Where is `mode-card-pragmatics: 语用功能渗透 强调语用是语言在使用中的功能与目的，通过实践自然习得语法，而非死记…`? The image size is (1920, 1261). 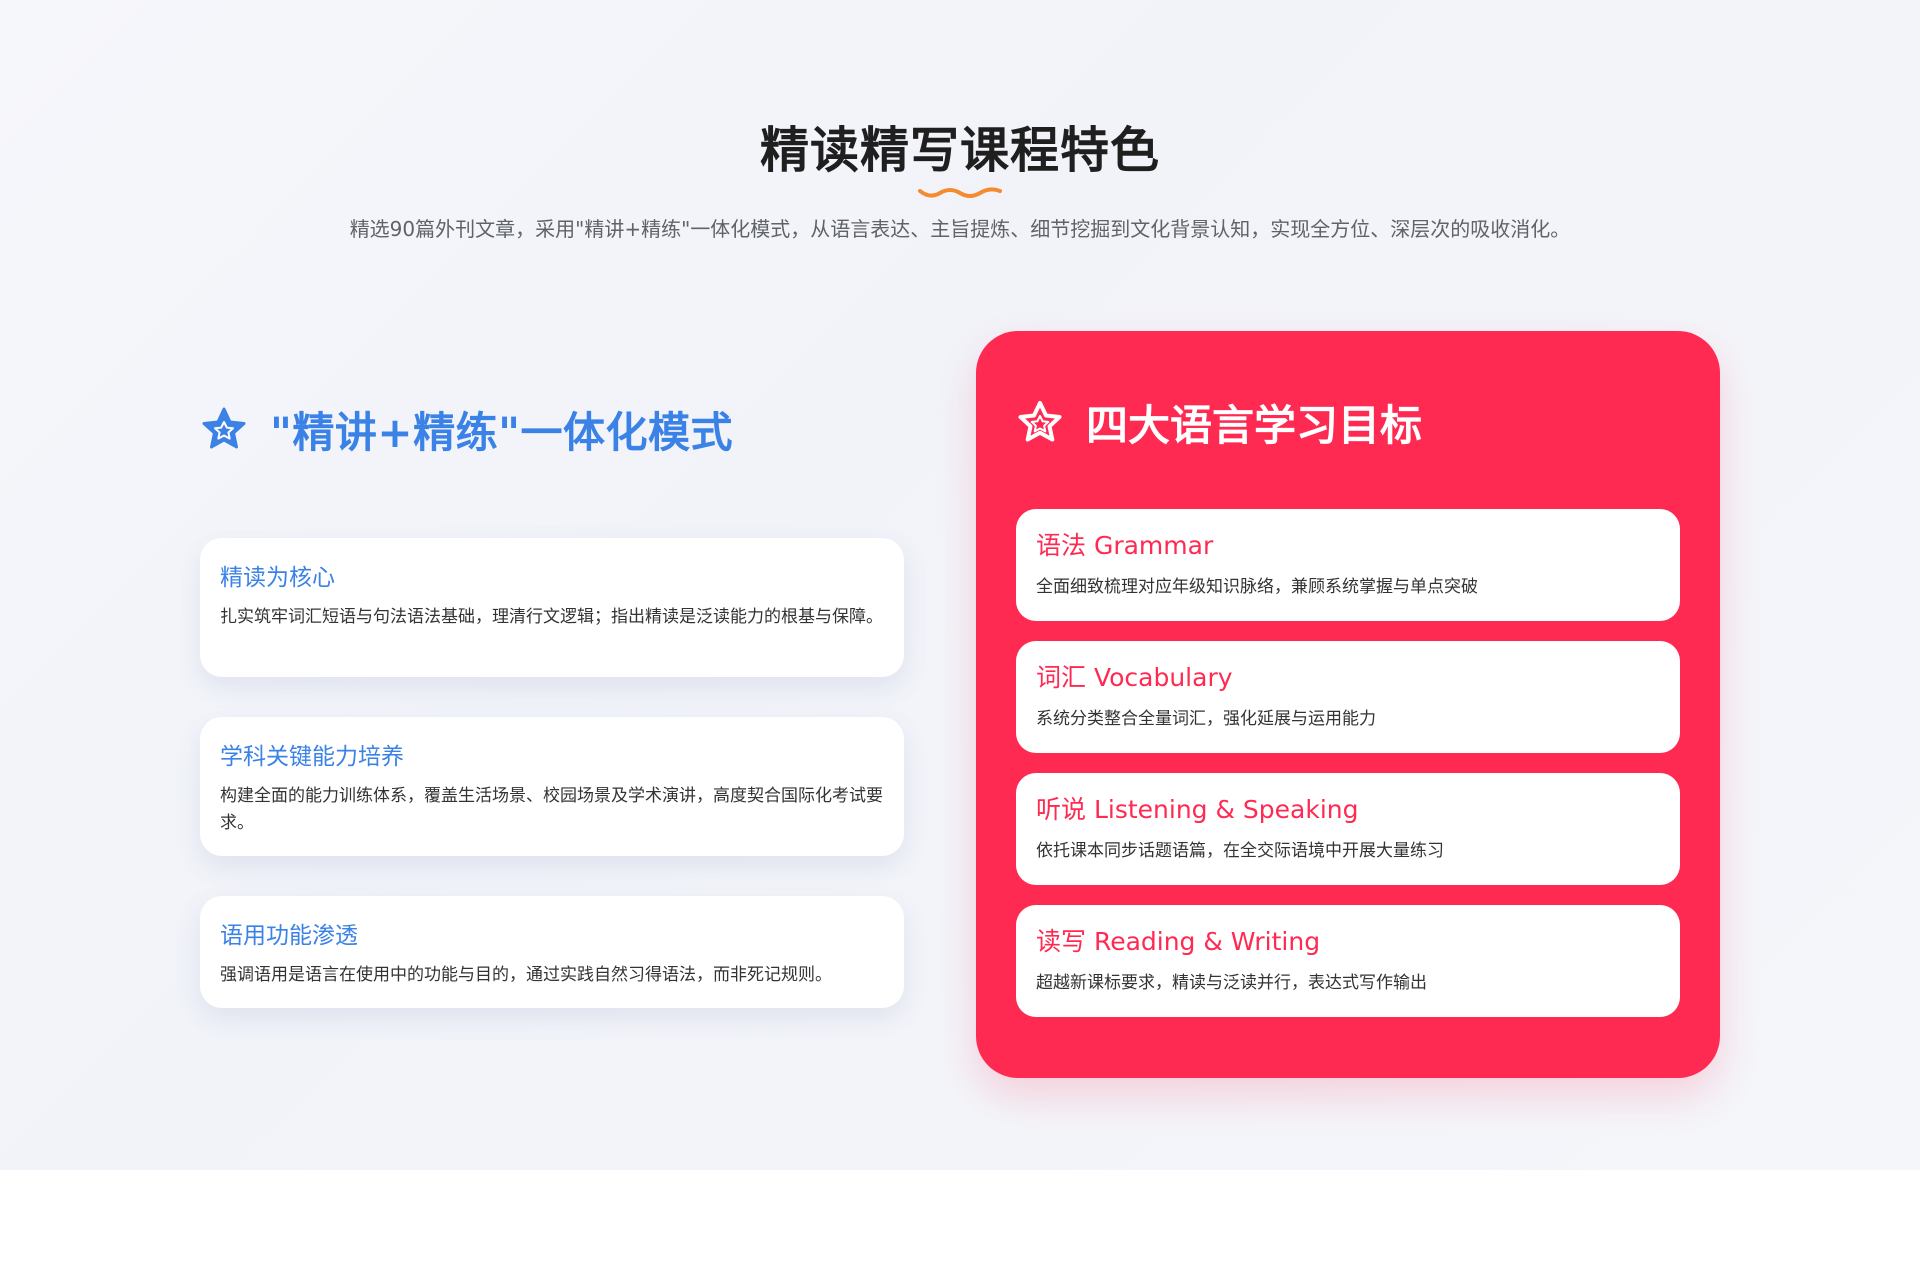 mode-card-pragmatics: 语用功能渗透 强调语用是语言在使用中的功能与目的，通过实践自然习得语法，而非死记… is located at coordinates (552, 952).